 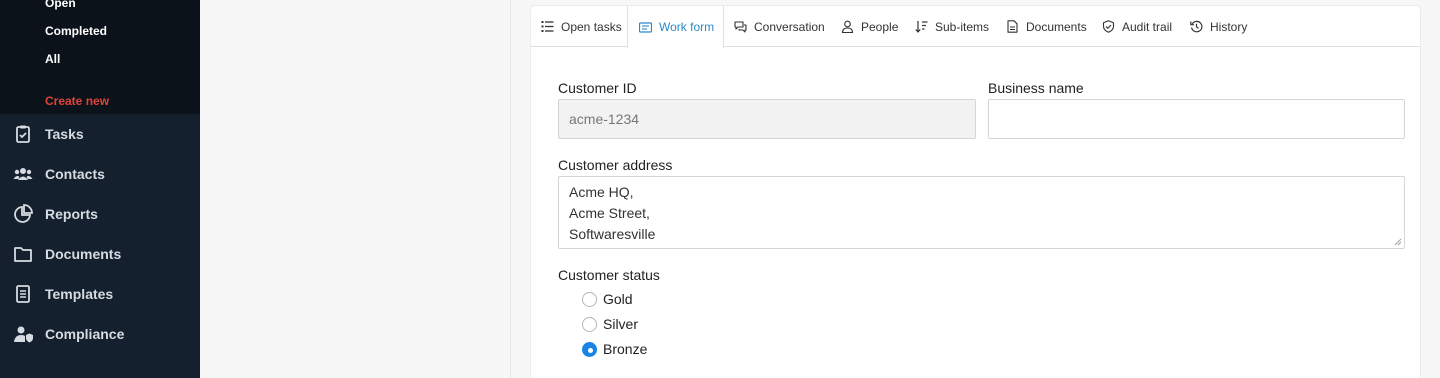 What do you see at coordinates (615, 165) in the screenshot?
I see `customer-address-label: Customer address` at bounding box center [615, 165].